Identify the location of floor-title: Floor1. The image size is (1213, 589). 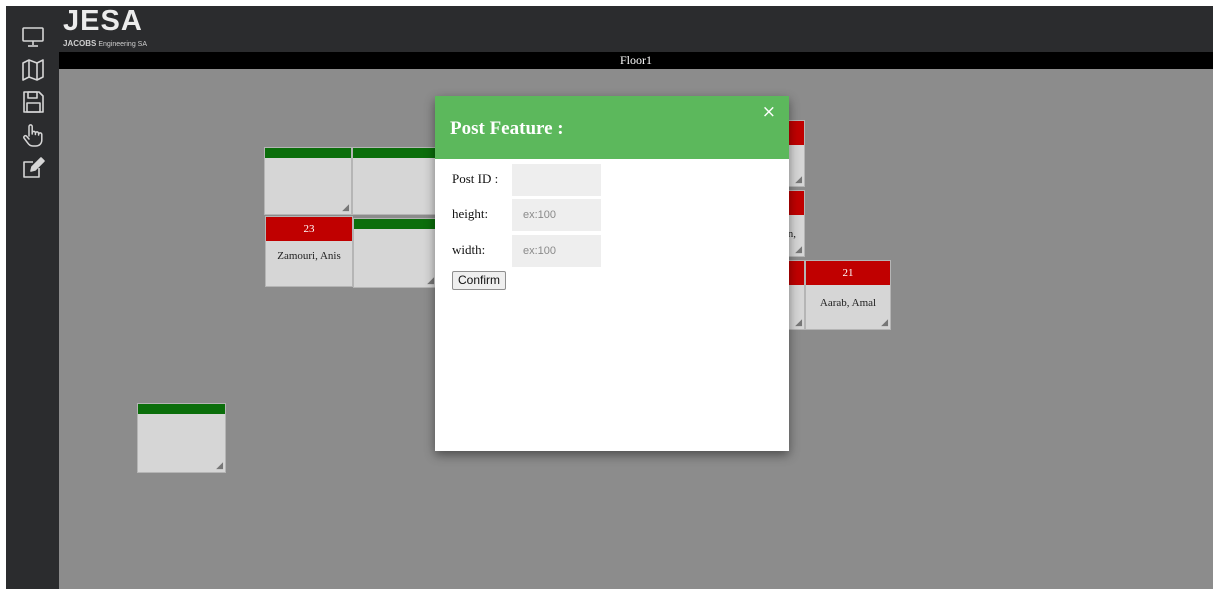
(636, 60).